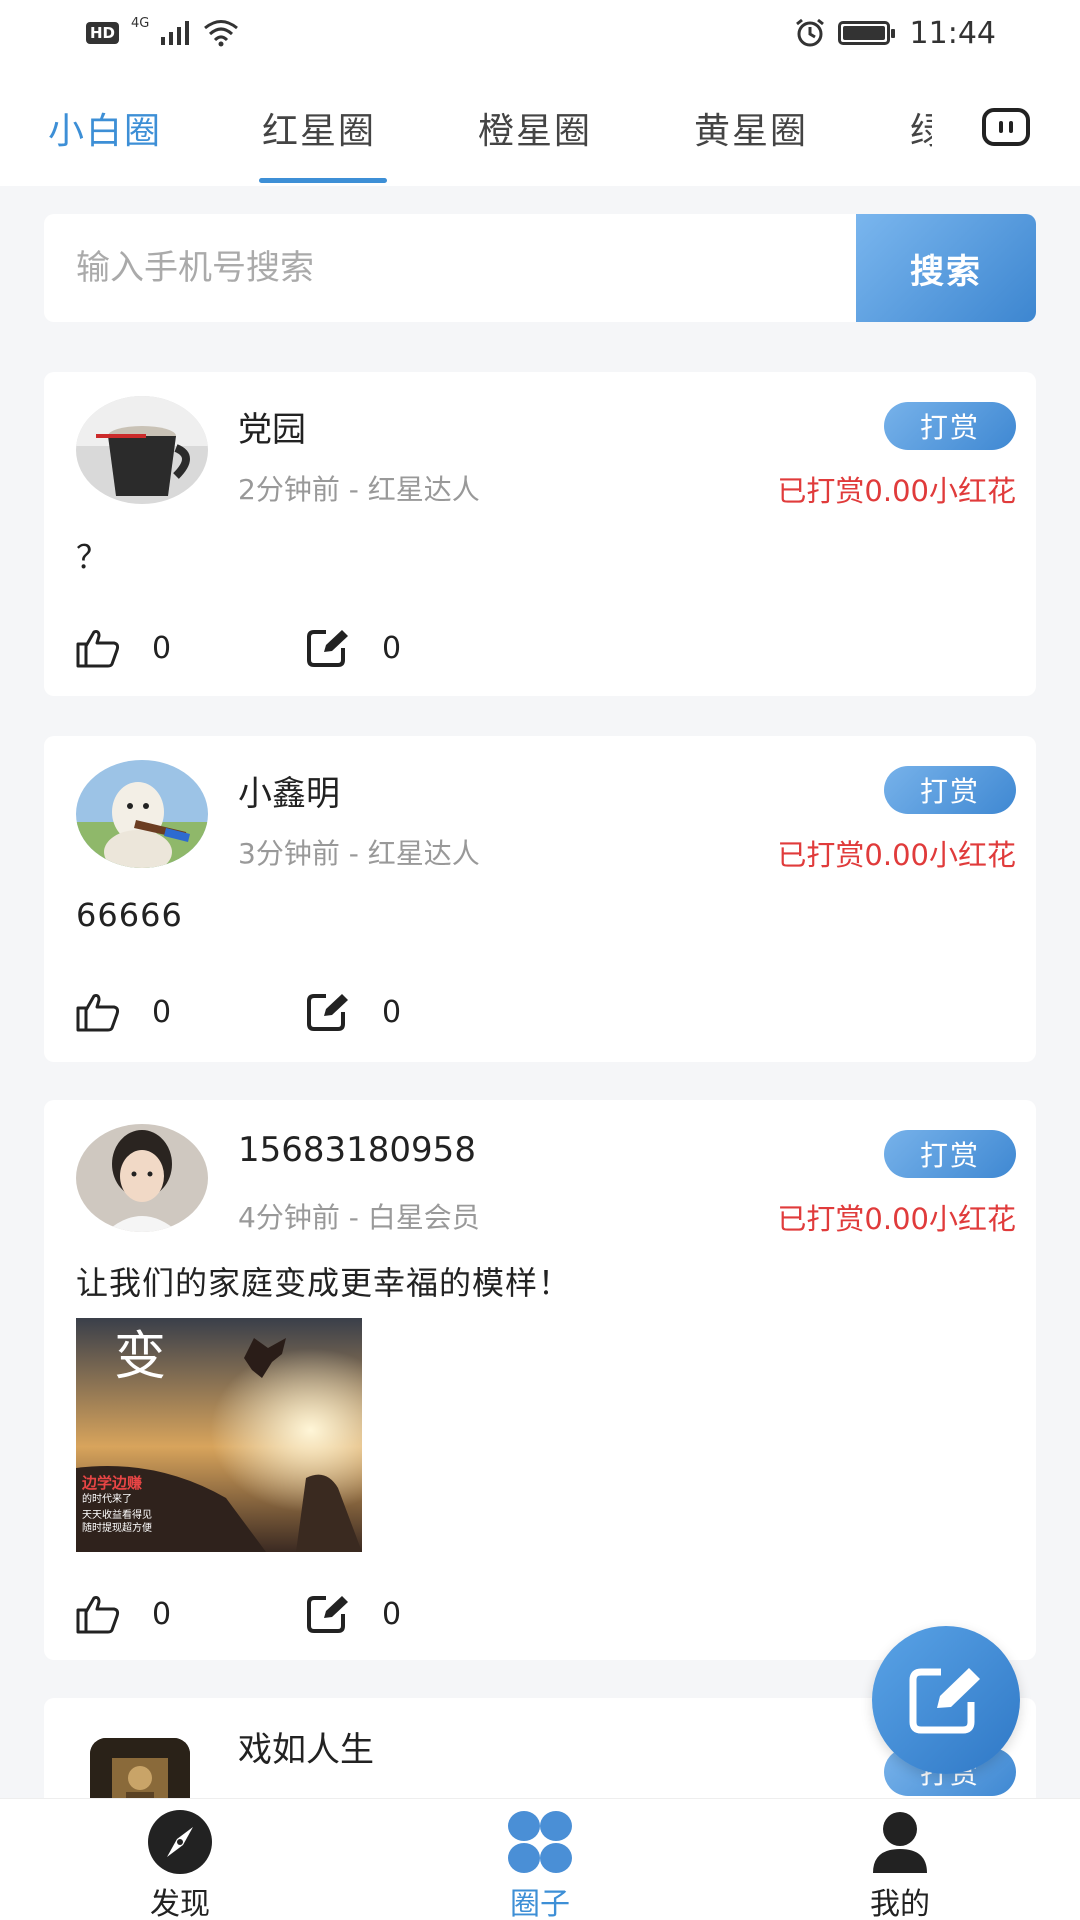  I want to click on post-username: 戏如人生, so click(306, 1746).